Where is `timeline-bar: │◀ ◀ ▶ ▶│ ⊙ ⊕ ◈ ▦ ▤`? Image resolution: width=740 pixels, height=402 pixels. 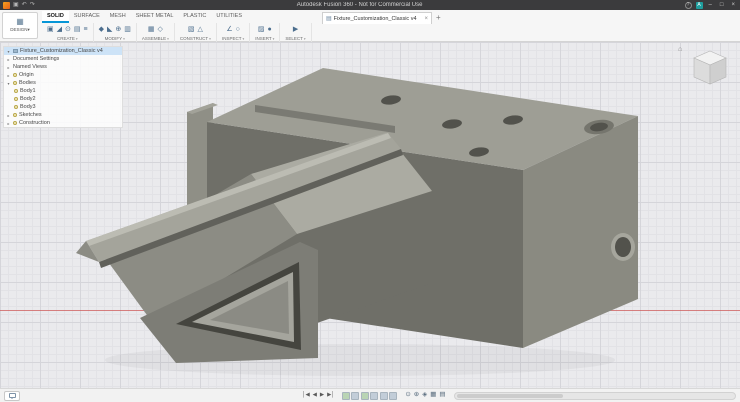 timeline-bar: │◀ ◀ ▶ ▶│ ⊙ ⊕ ◈ ▦ ▤ is located at coordinates (370, 395).